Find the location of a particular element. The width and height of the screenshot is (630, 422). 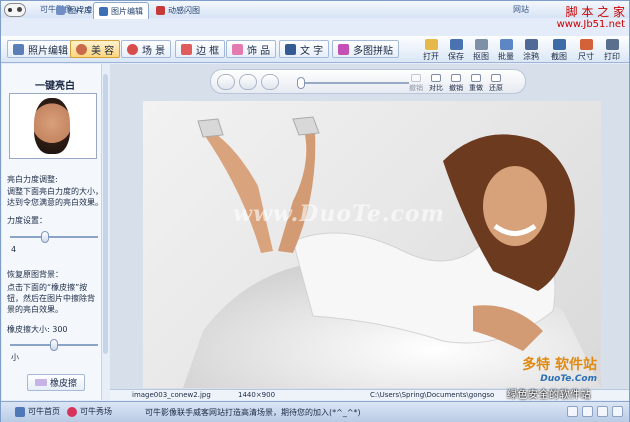

corner-watermark: 多特 软件站 DuoTe.Com is located at coordinates (559, 369).